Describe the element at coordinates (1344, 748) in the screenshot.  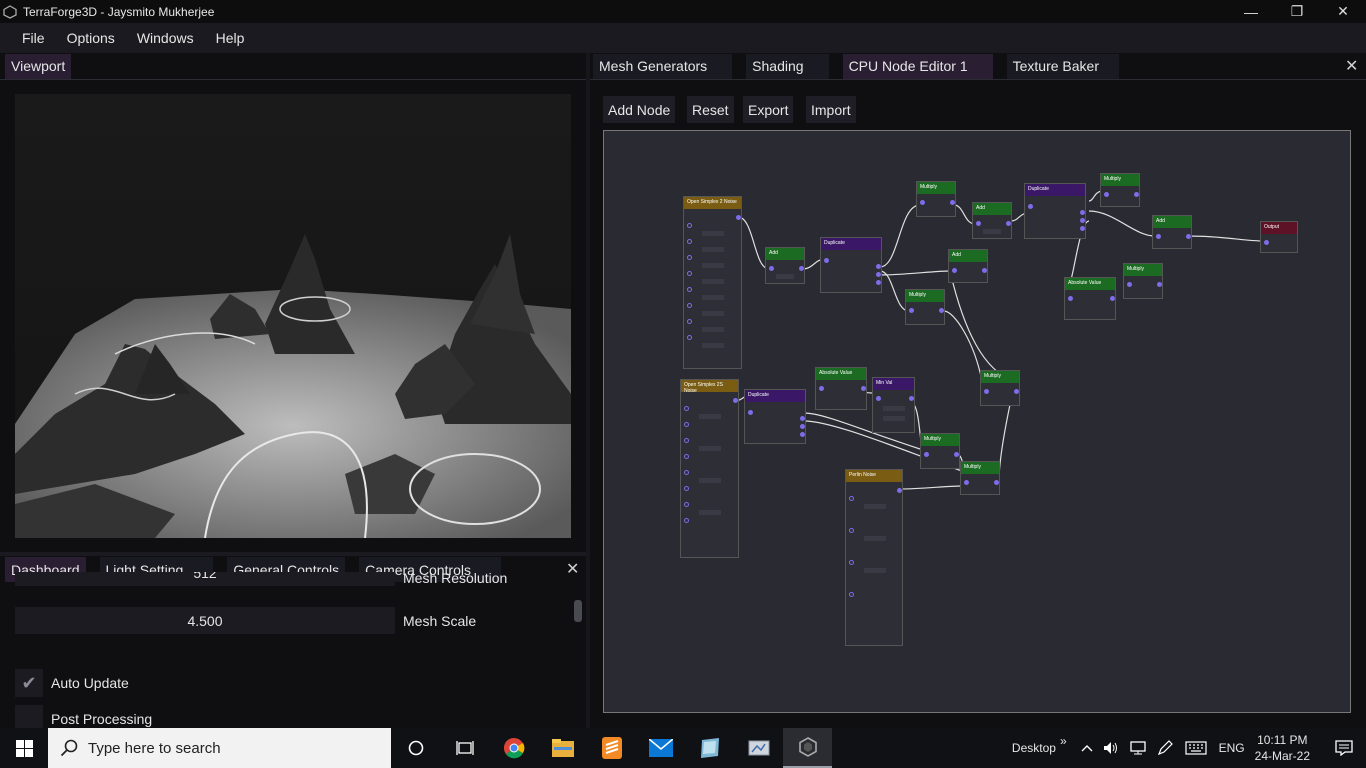
I see `notifications-button` at that location.